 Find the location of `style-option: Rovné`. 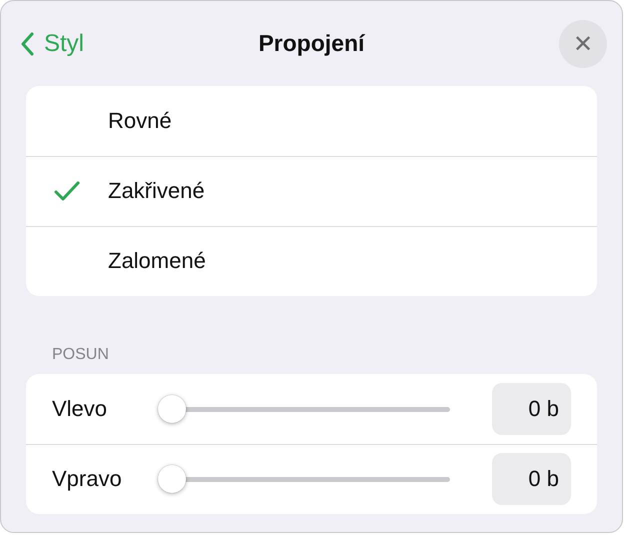

style-option: Rovné is located at coordinates (311, 121).